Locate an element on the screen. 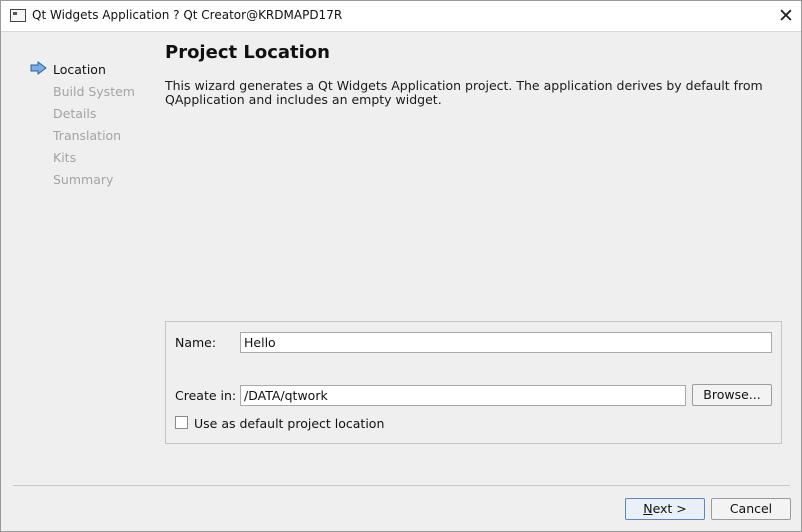  application-window-icon is located at coordinates (18, 15).